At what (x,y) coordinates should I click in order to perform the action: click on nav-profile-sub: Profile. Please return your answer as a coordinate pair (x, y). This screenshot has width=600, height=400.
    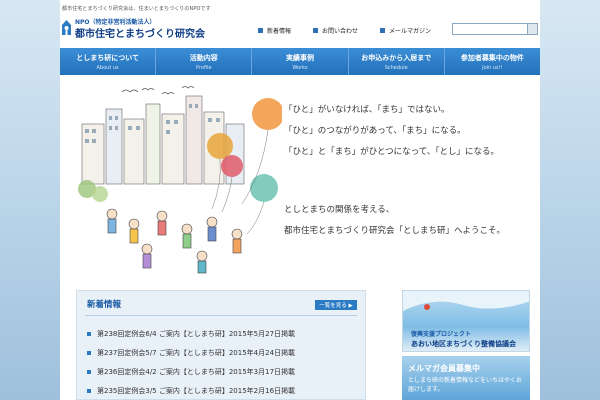
    Looking at the image, I should click on (204, 67).